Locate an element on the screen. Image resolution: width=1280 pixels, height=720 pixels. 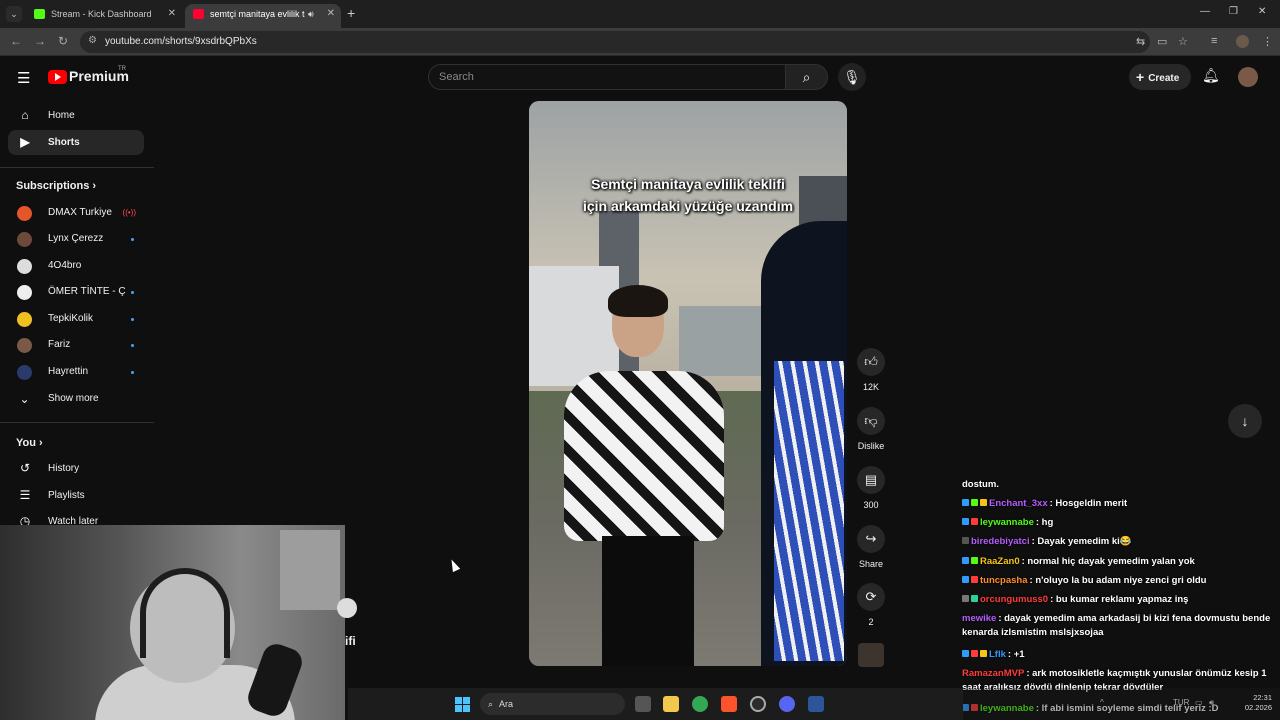
create-label: Create is located at coordinates (1164, 78).